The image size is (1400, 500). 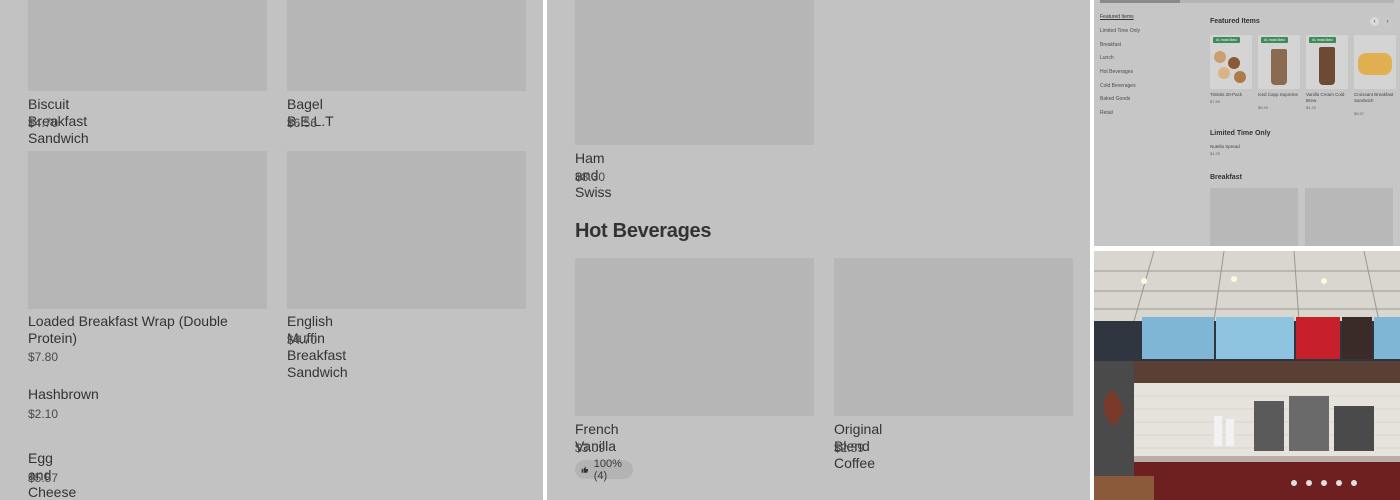 I want to click on sandwich-graphic, so click(x=1375, y=64).